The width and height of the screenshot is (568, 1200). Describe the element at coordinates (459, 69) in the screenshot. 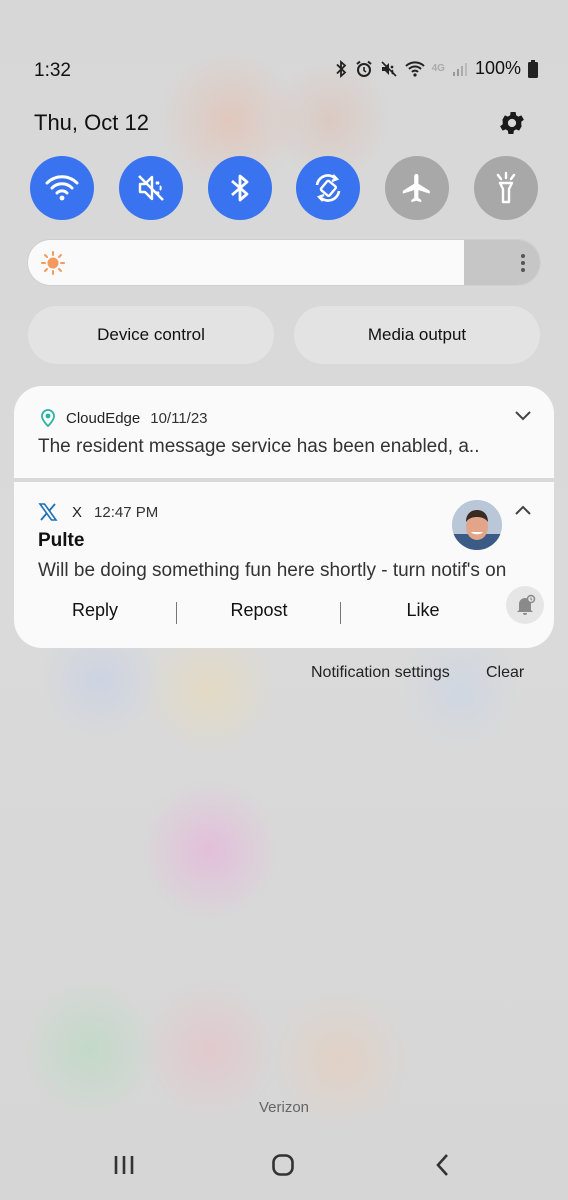

I see `signal-icon` at that location.